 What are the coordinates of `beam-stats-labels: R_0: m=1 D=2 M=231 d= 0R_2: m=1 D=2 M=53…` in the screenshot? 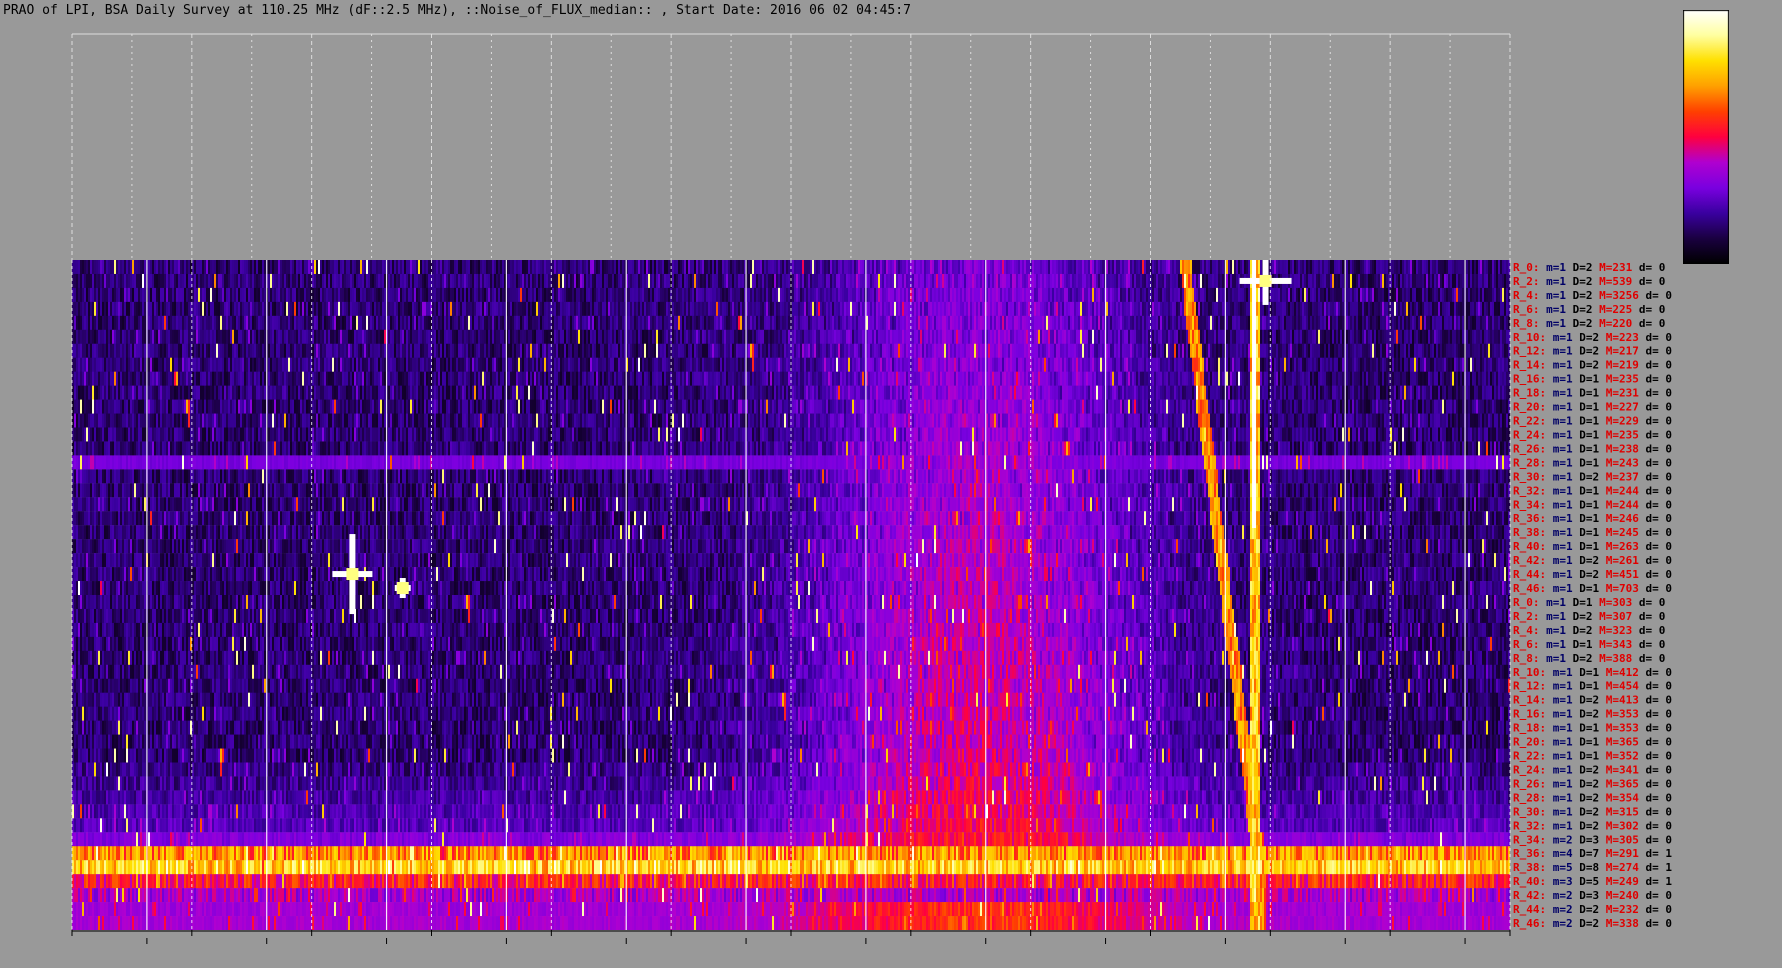 It's located at (1592, 595).